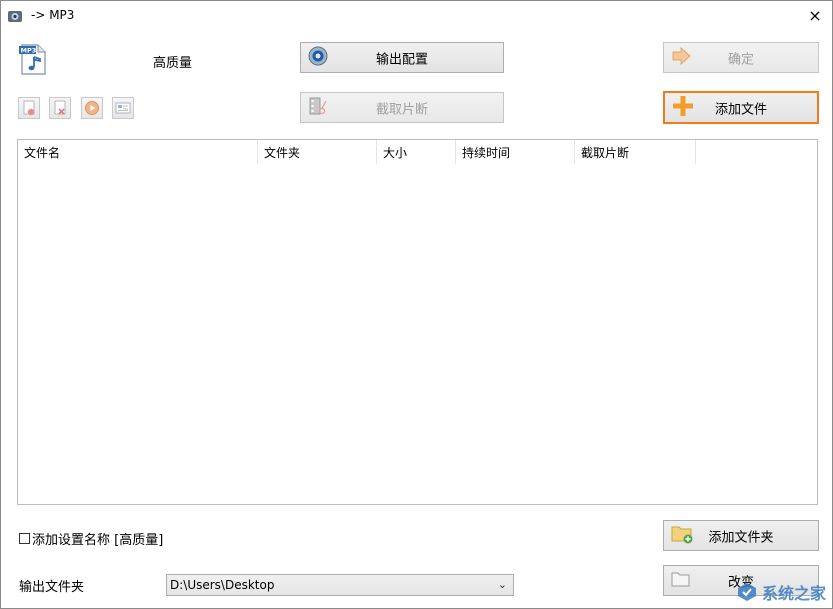 The height and width of the screenshot is (609, 833). I want to click on clear-icon, so click(60, 114).